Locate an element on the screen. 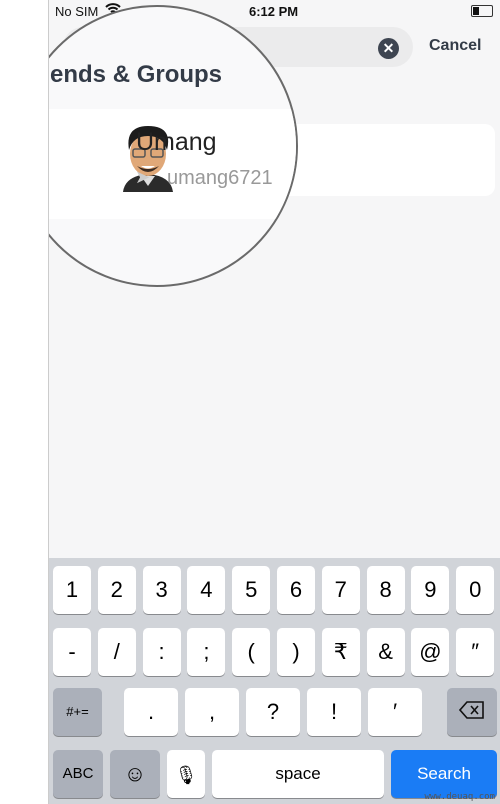 Image resolution: width=500 pixels, height=804 pixels. key: 7 is located at coordinates (340, 590).